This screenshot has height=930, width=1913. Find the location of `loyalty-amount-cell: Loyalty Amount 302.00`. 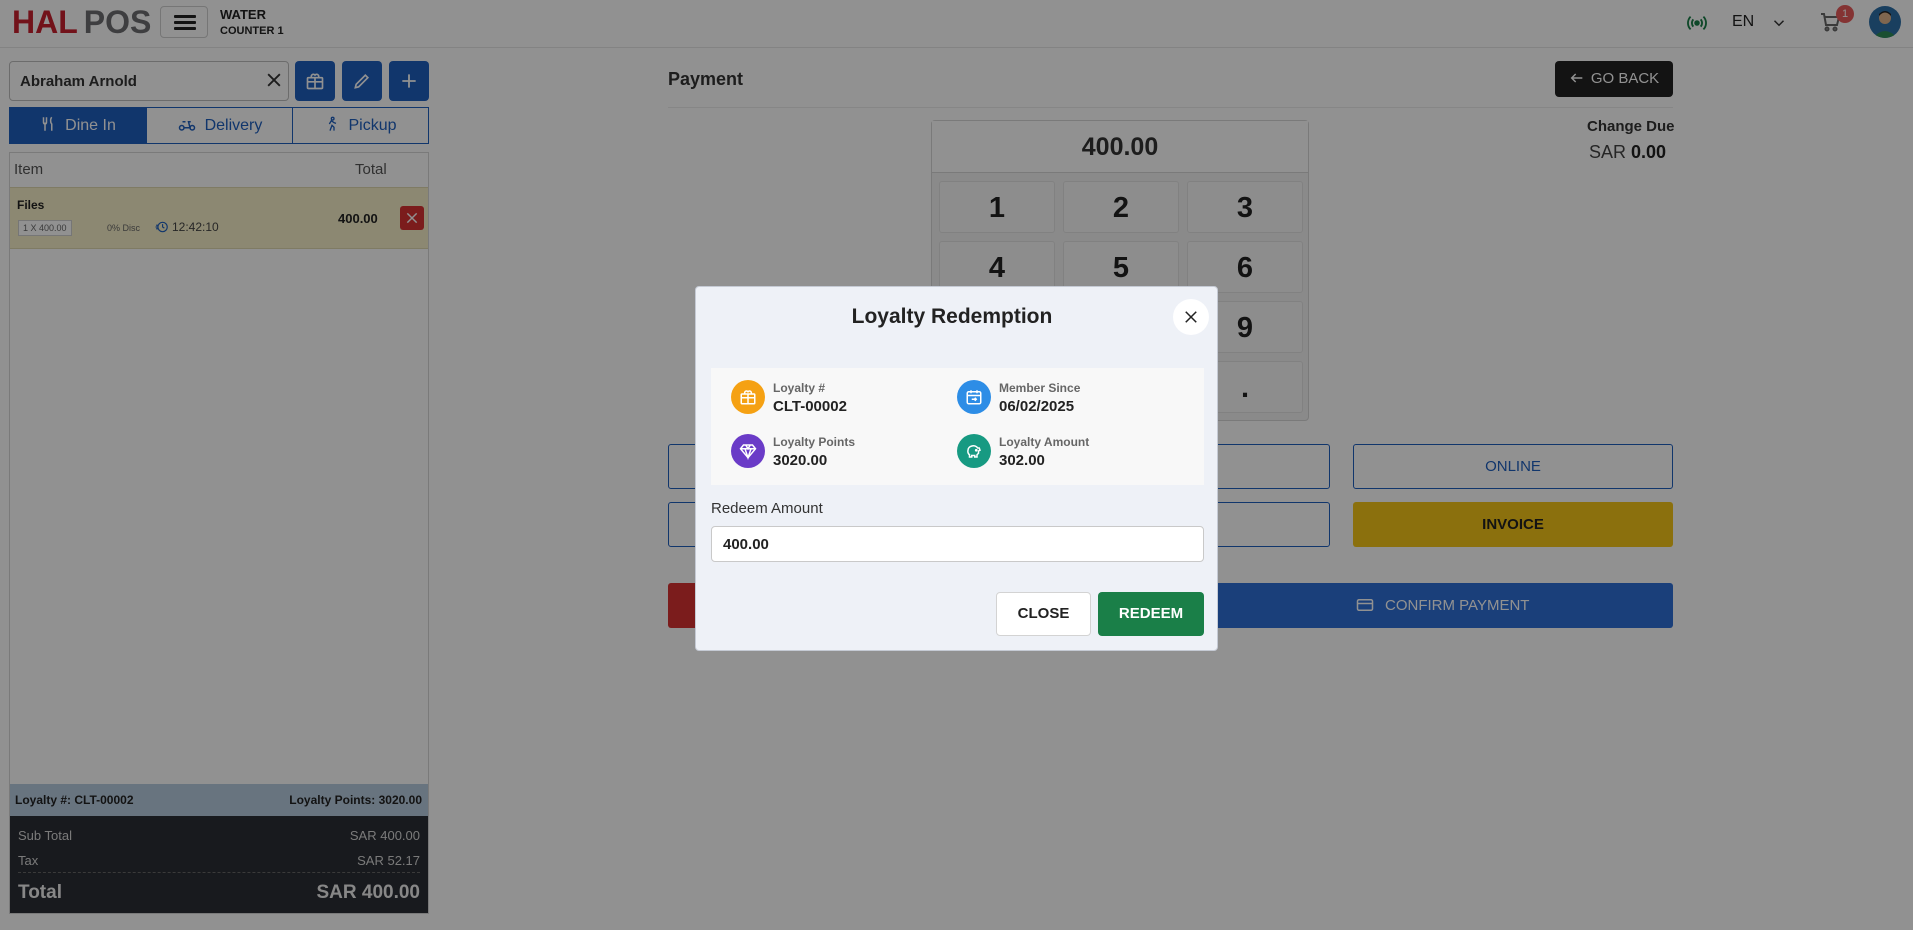

loyalty-amount-cell: Loyalty Amount 302.00 is located at coordinates (1072, 452).